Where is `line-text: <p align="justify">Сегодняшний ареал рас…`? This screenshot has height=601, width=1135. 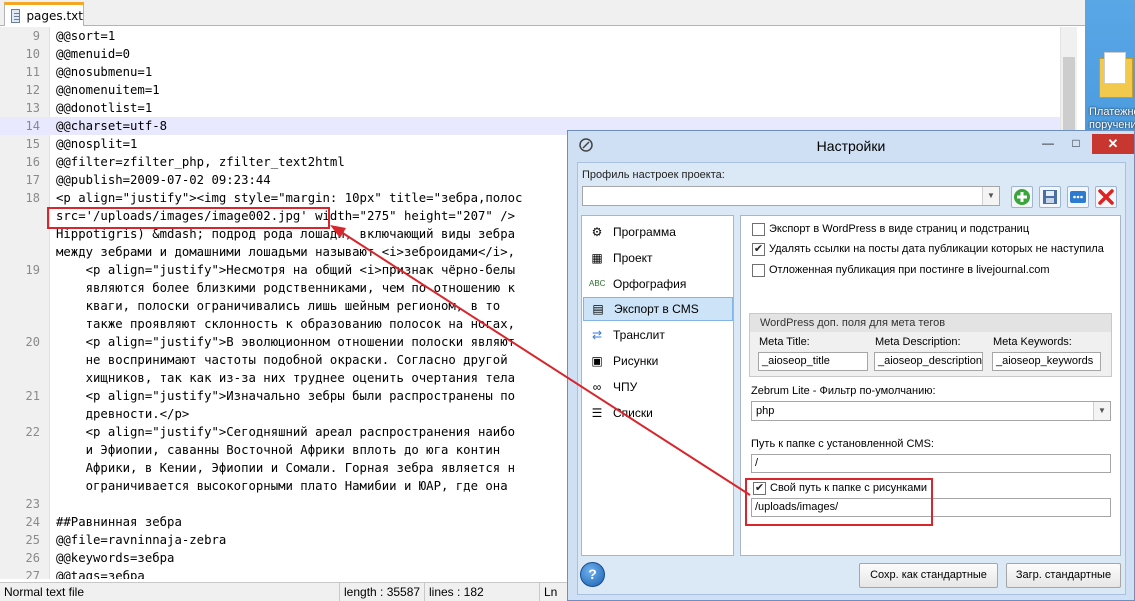
line-text: <p align="justify">Сегодняшний ареал рас… is located at coordinates (286, 432).